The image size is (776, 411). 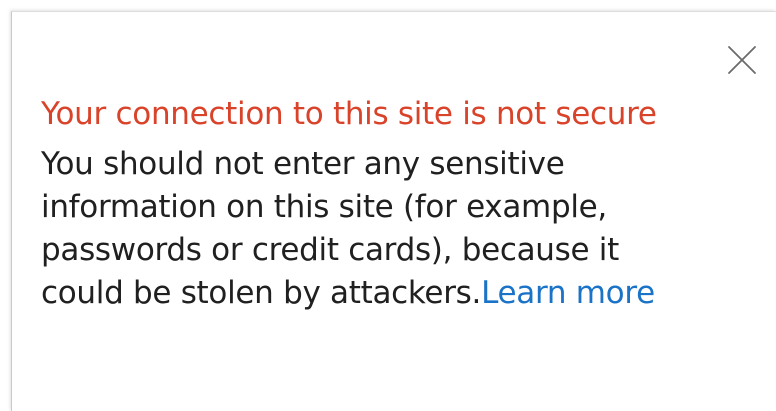 I want to click on close-button, so click(x=742, y=60).